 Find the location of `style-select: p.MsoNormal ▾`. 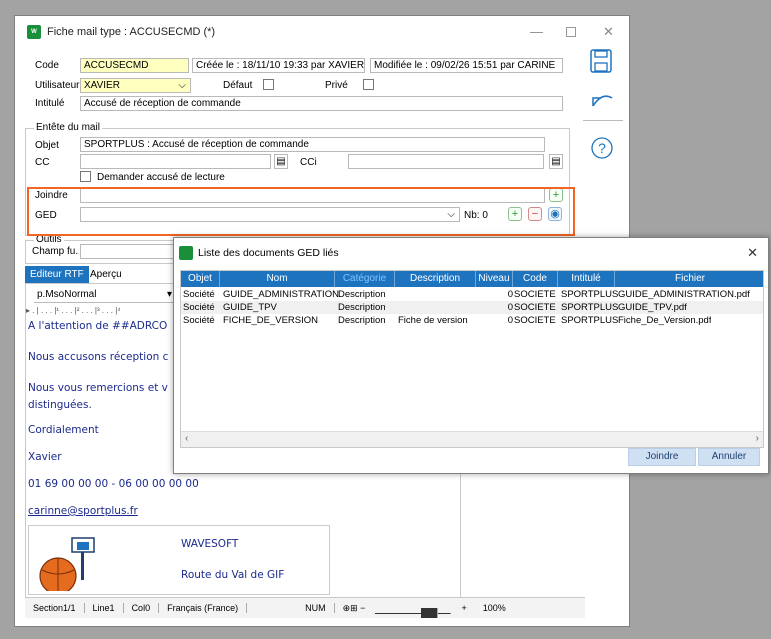

style-select: p.MsoNormal ▾ is located at coordinates (104, 295).